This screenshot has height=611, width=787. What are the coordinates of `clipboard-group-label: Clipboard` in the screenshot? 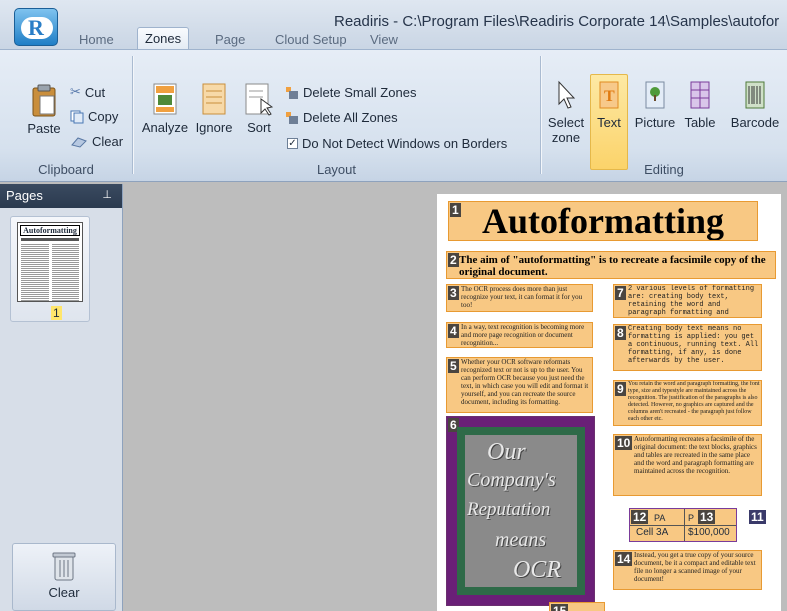 It's located at (66, 169).